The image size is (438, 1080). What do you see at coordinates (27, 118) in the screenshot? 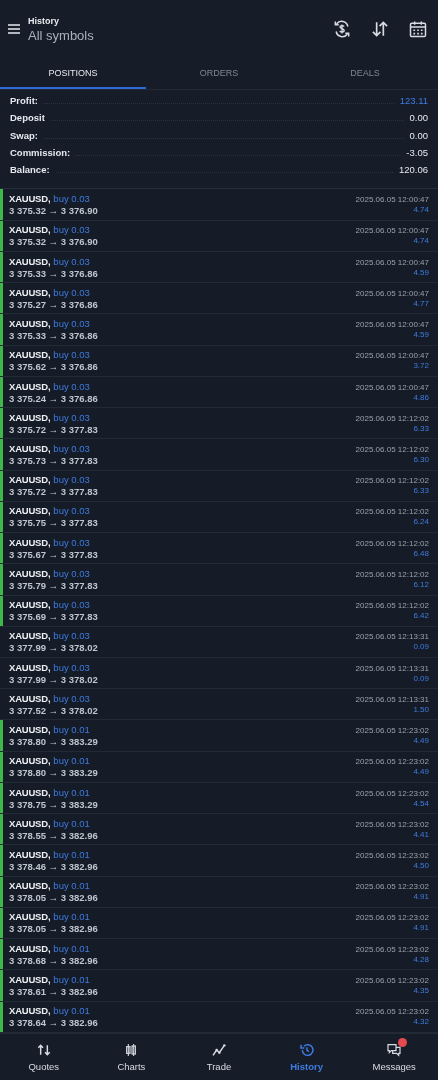
I see `summary-label: Deposit` at bounding box center [27, 118].